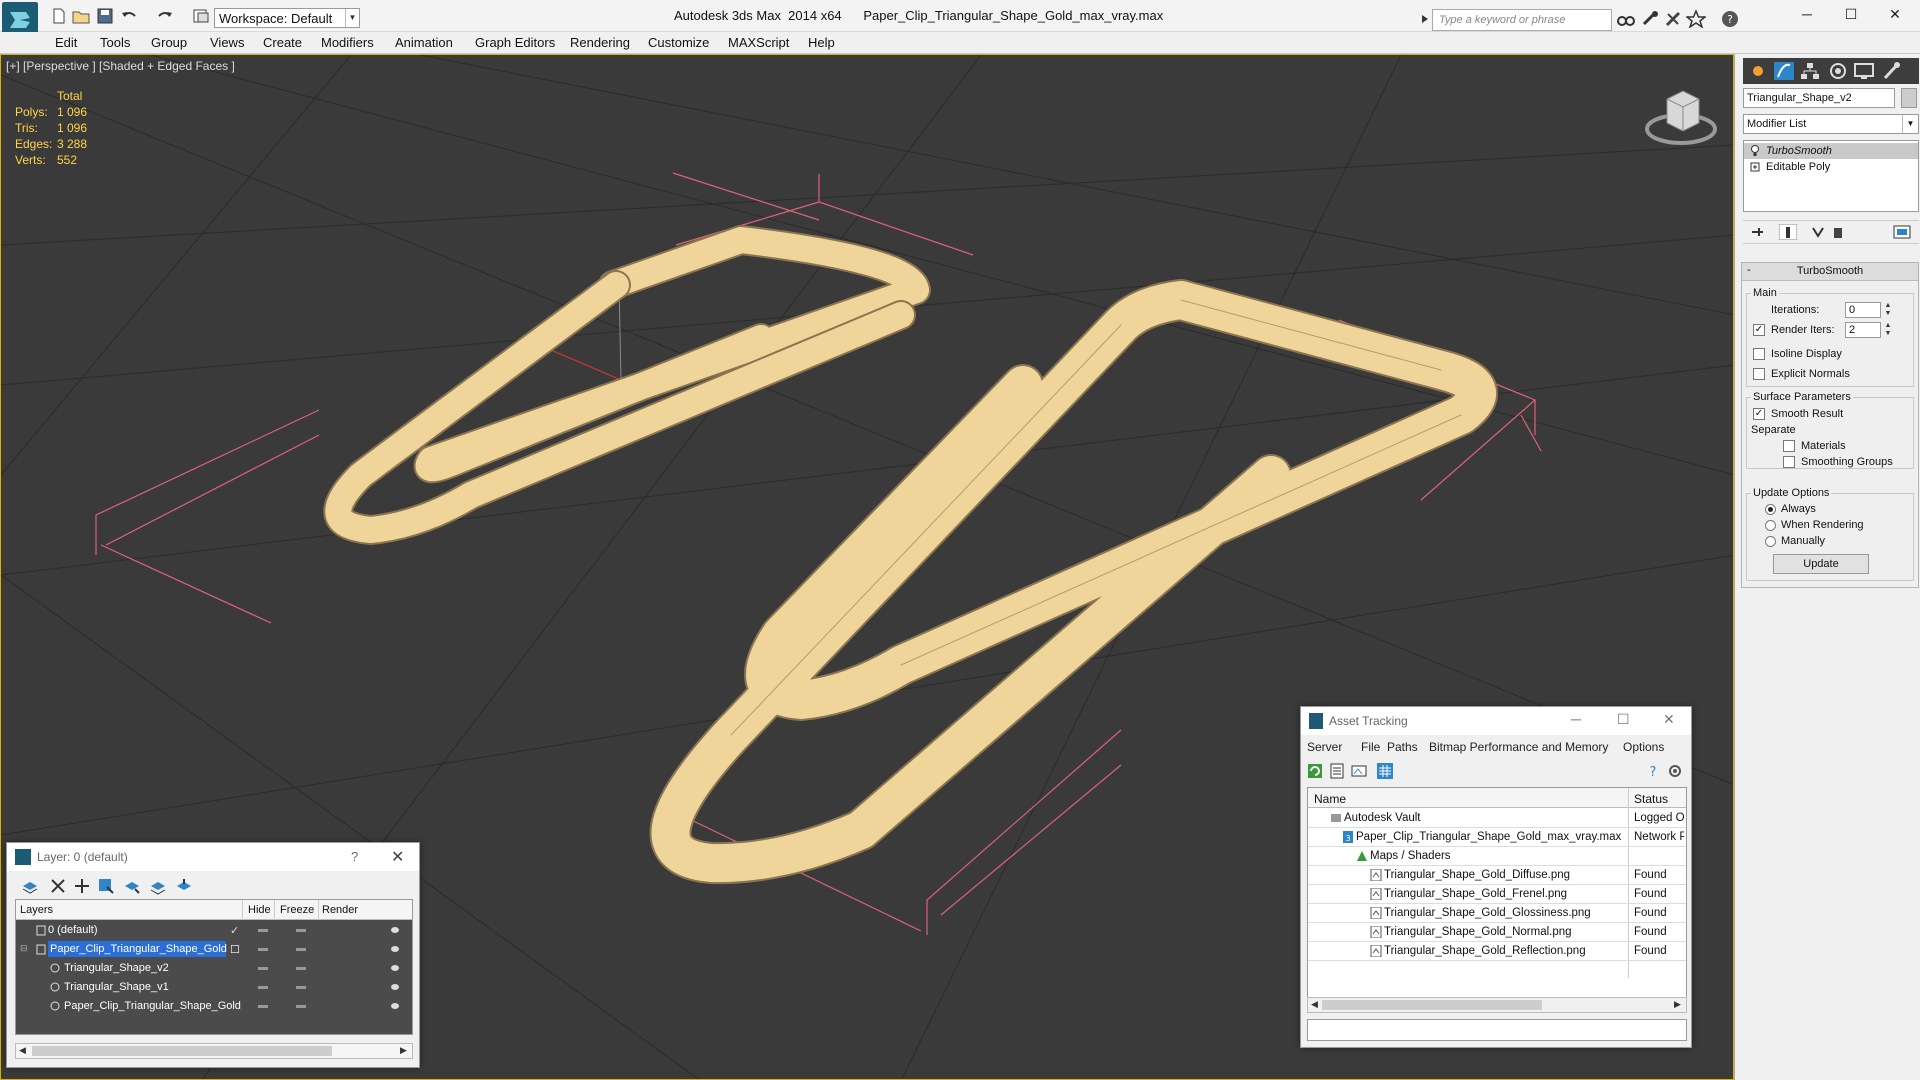 The height and width of the screenshot is (1080, 1920). Describe the element at coordinates (1864, 71) in the screenshot. I see `display-tab-icon` at that location.